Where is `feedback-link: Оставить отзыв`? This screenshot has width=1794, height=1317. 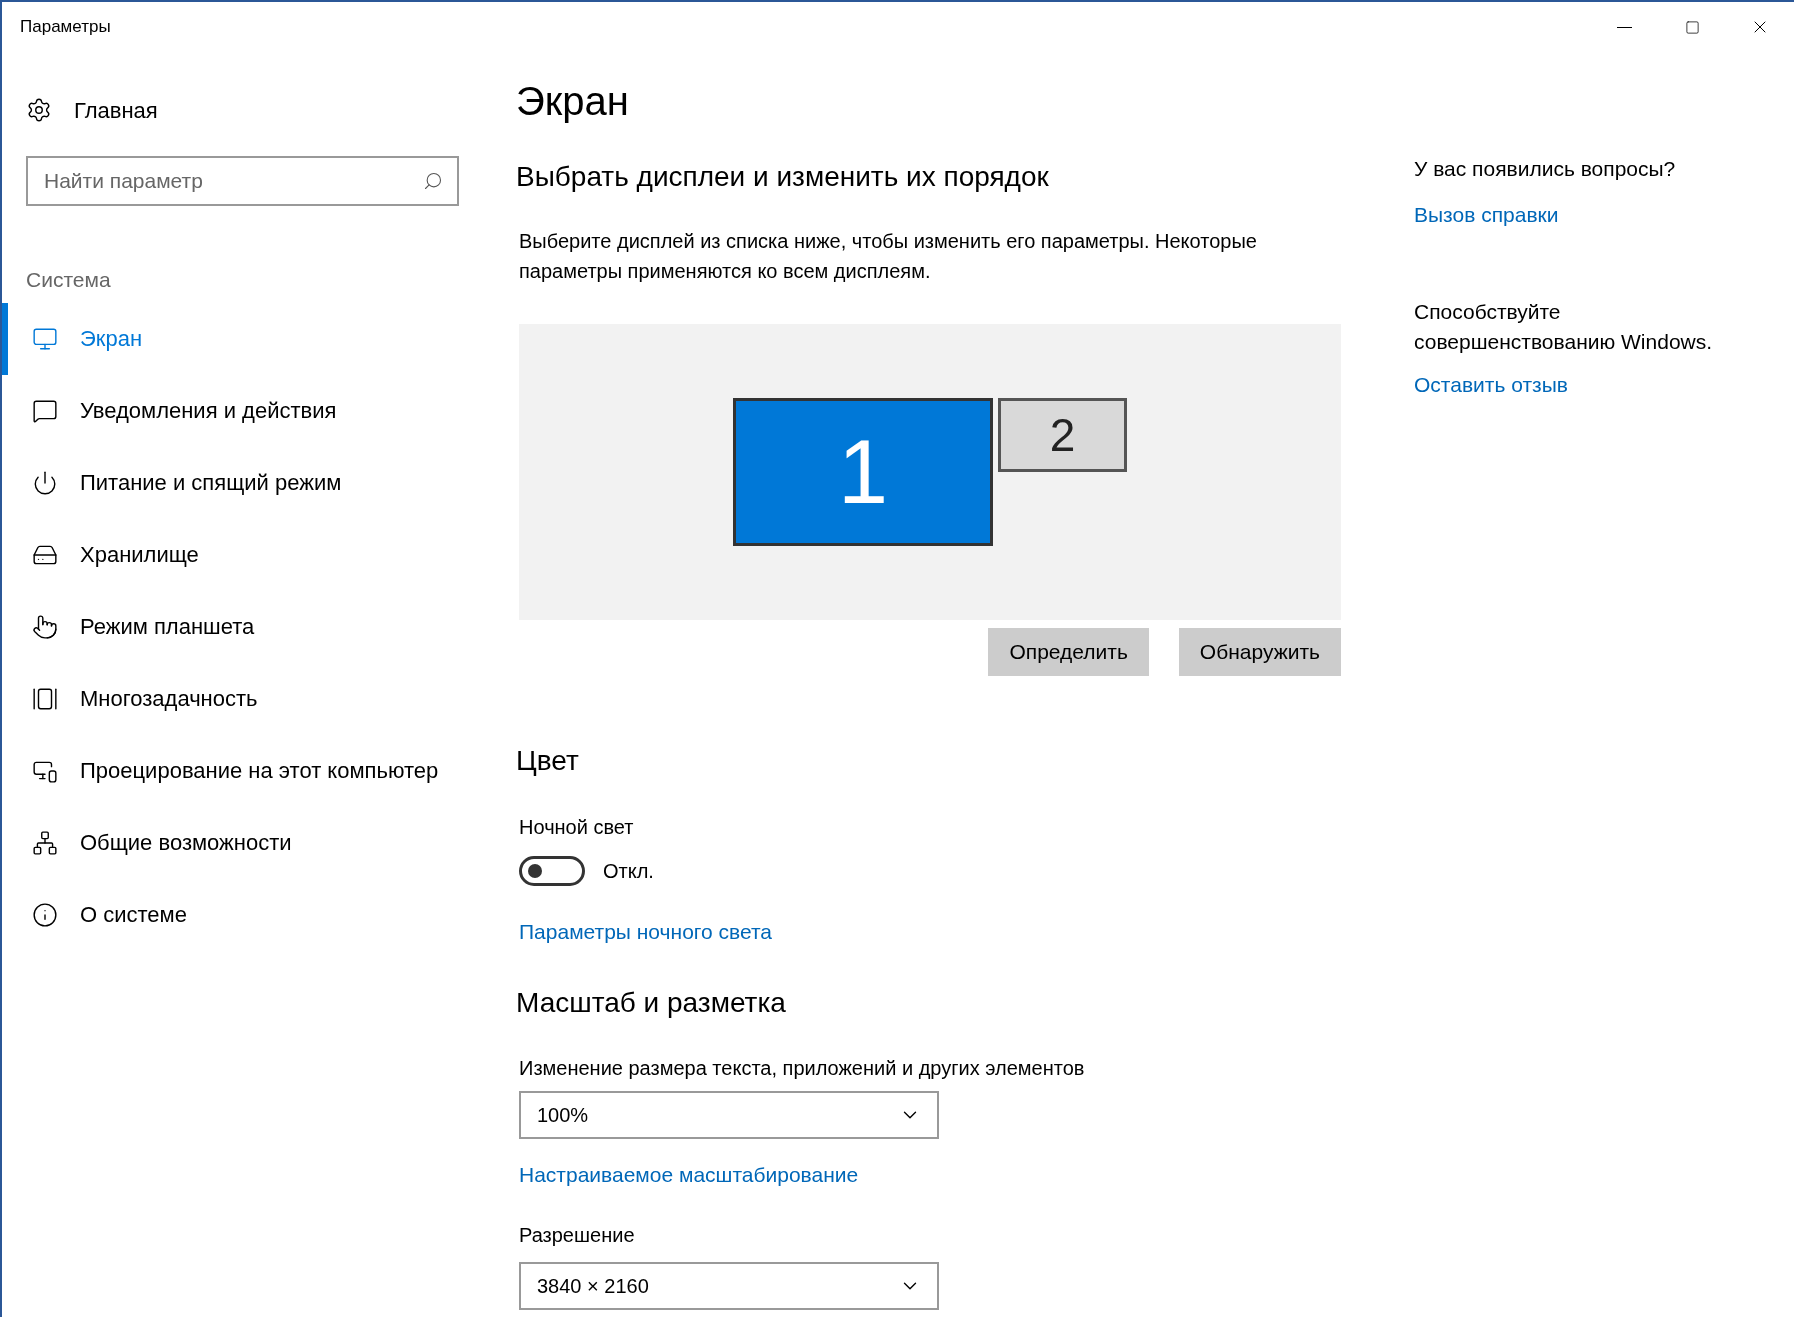
feedback-link: Оставить отзыв is located at coordinates (1599, 385).